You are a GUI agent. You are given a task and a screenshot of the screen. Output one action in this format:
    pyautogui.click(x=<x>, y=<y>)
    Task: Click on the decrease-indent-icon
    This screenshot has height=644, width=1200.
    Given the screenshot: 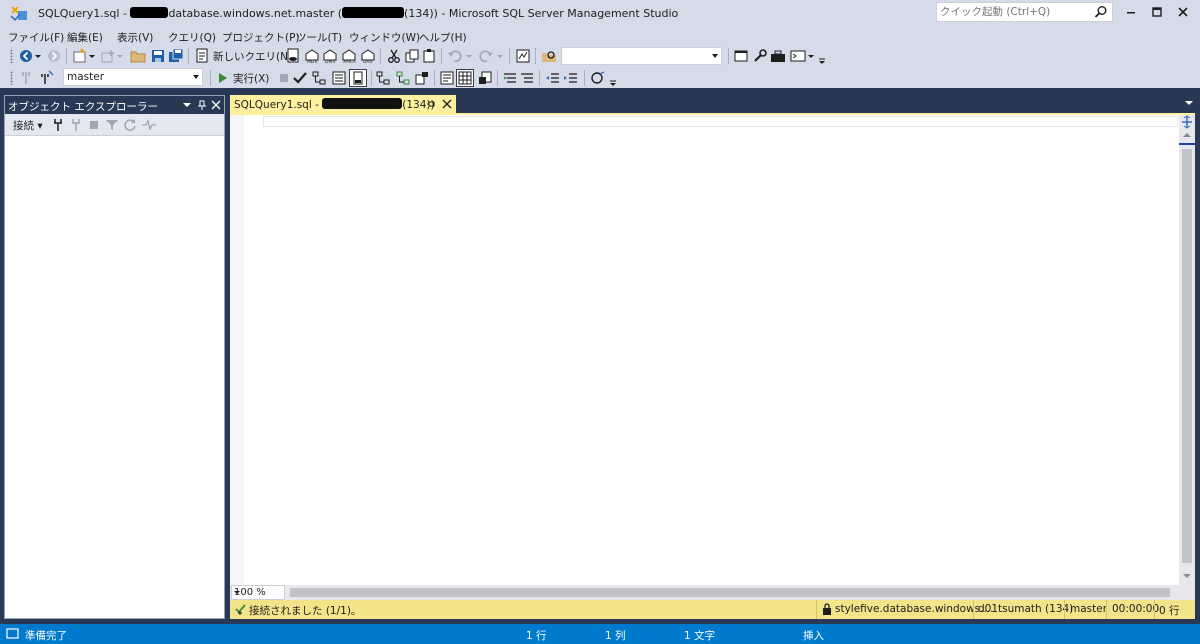 What is the action you would take?
    pyautogui.click(x=553, y=78)
    